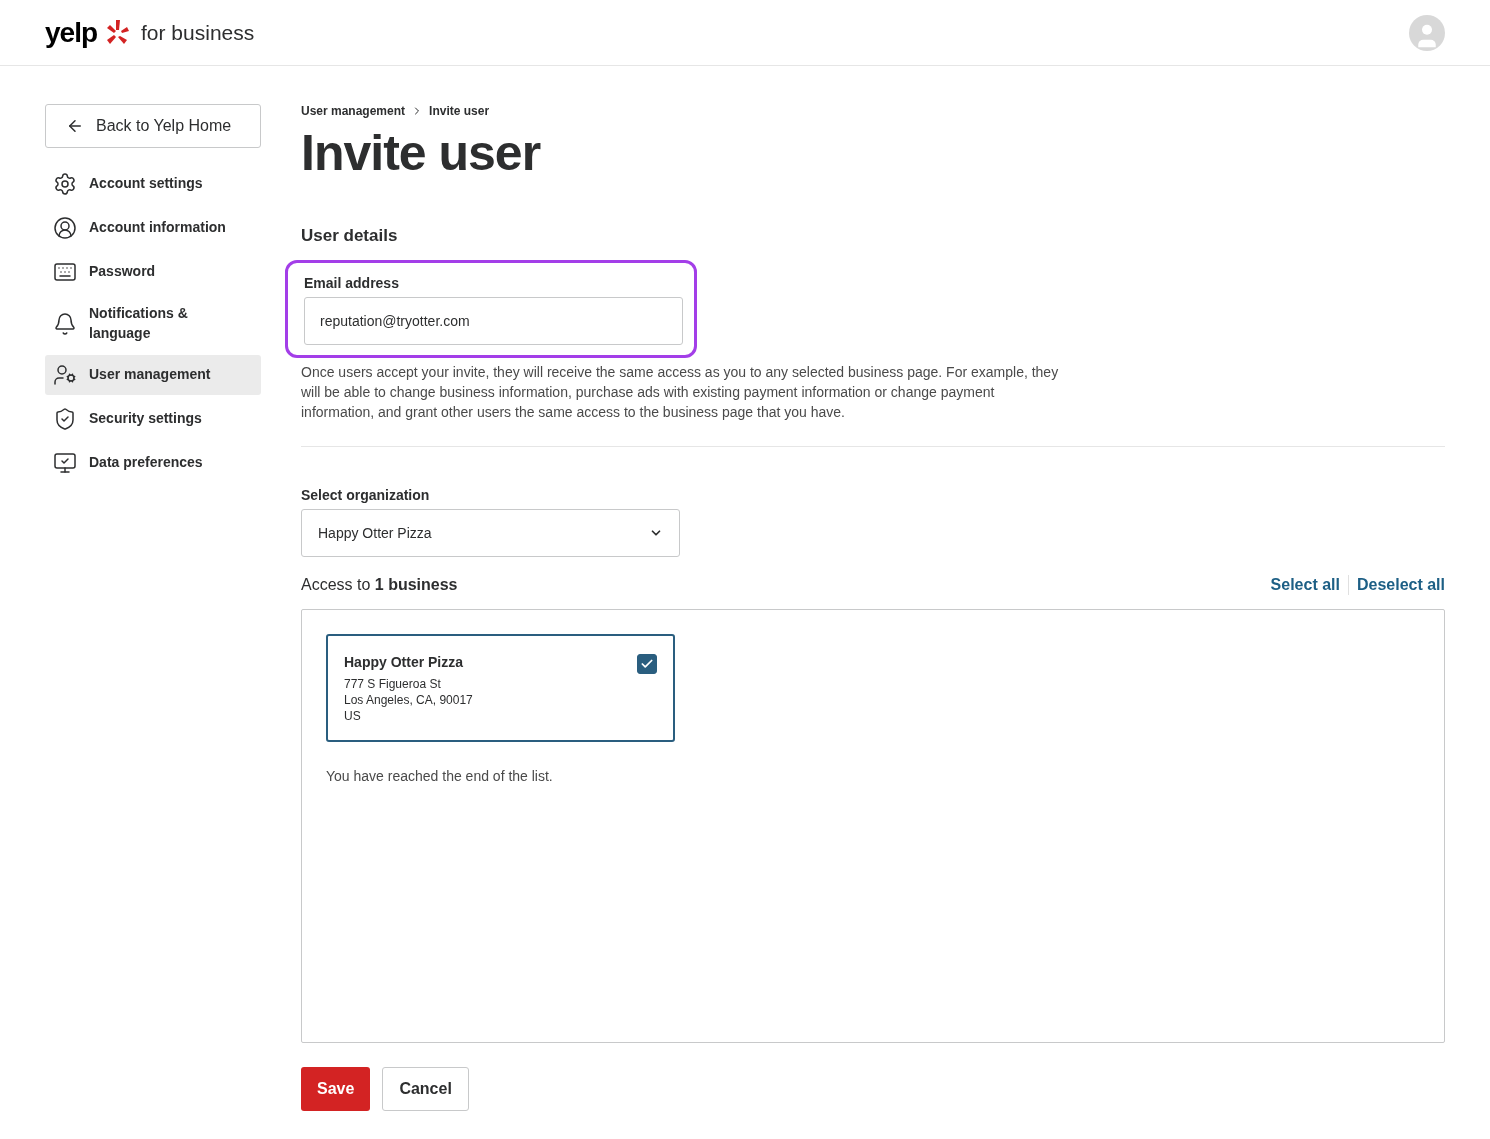  What do you see at coordinates (198, 32) in the screenshot?
I see `logo-suffix: for business` at bounding box center [198, 32].